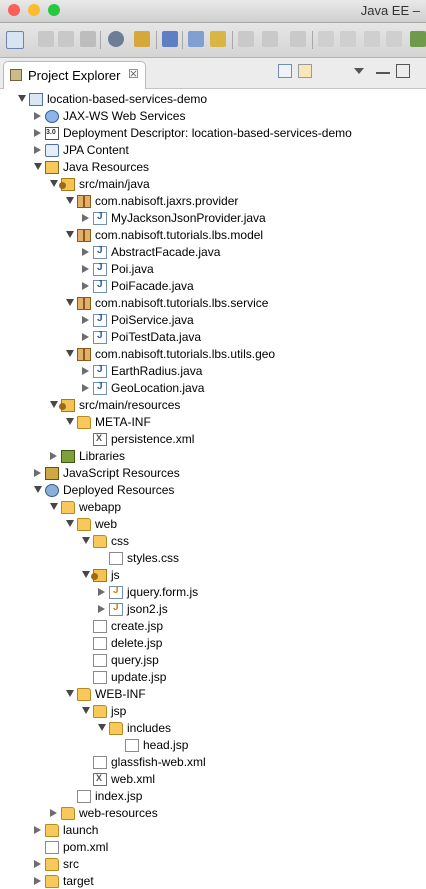 The image size is (426, 889). What do you see at coordinates (213, 694) in the screenshot?
I see `tree-item: WEB-INF` at bounding box center [213, 694].